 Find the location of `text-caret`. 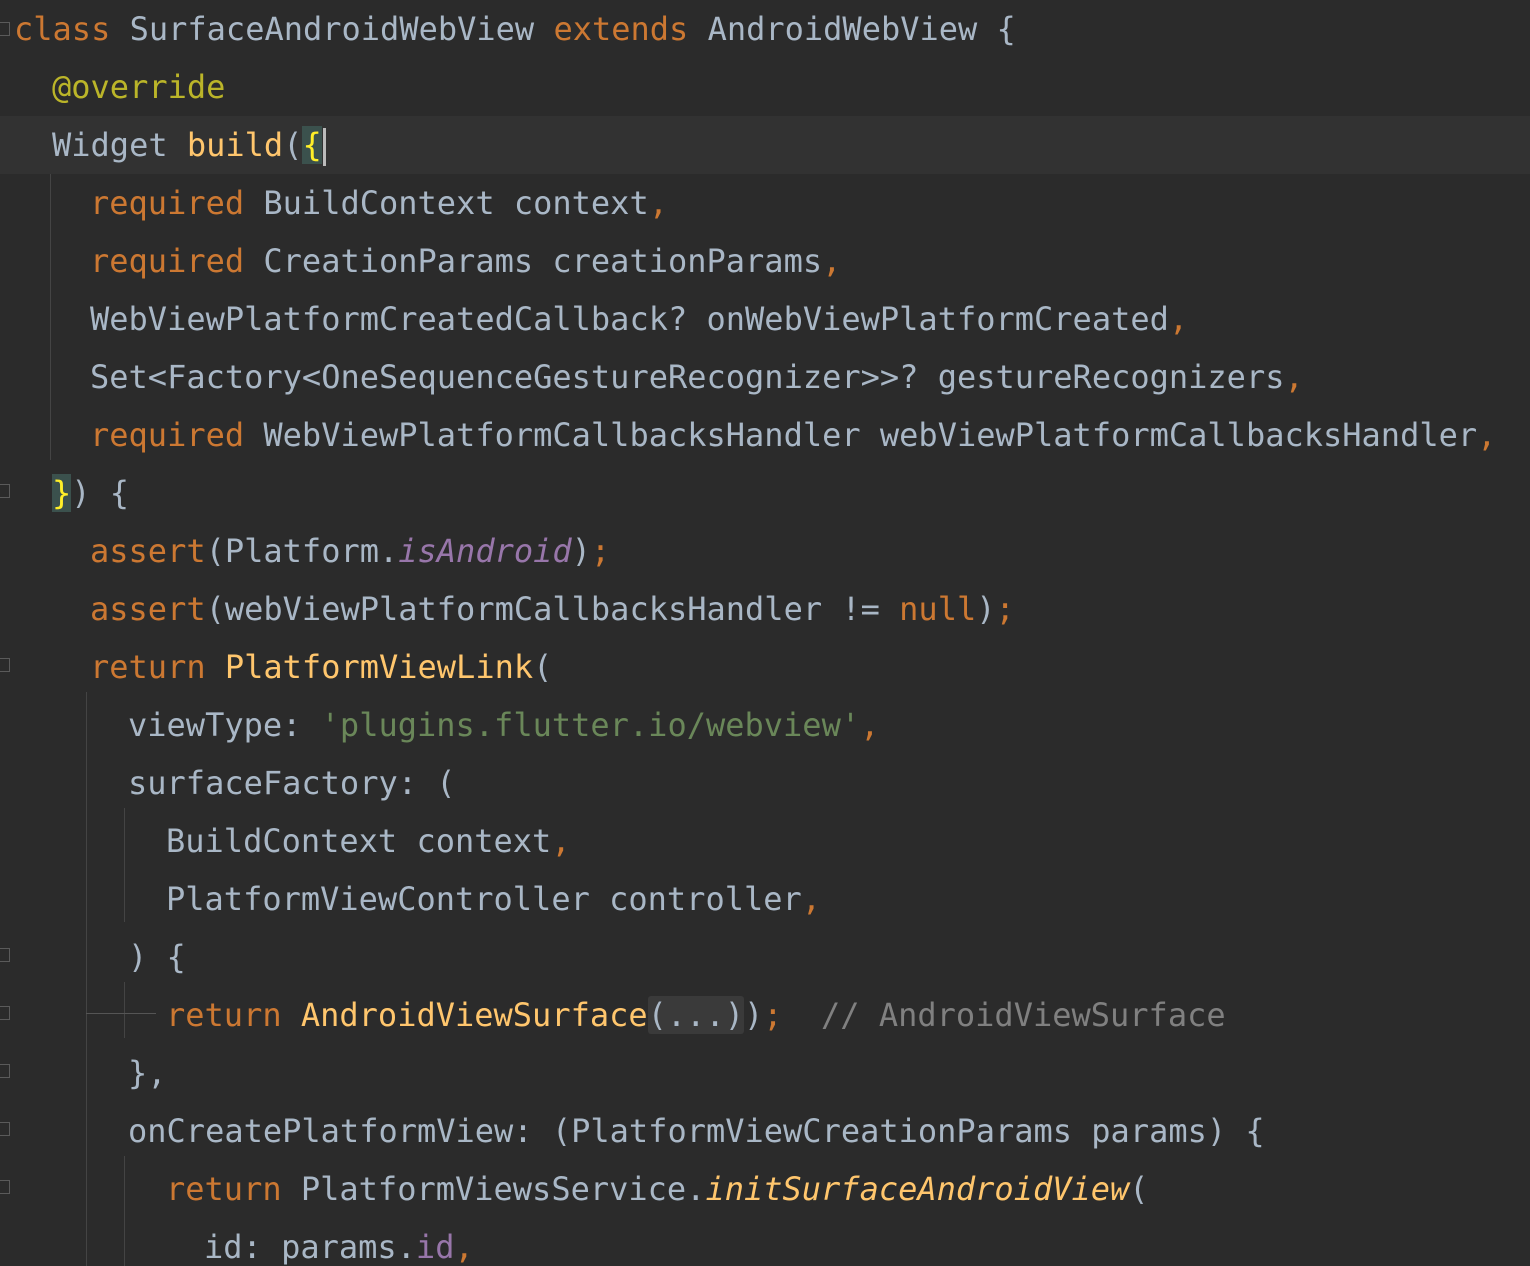

text-caret is located at coordinates (324, 147).